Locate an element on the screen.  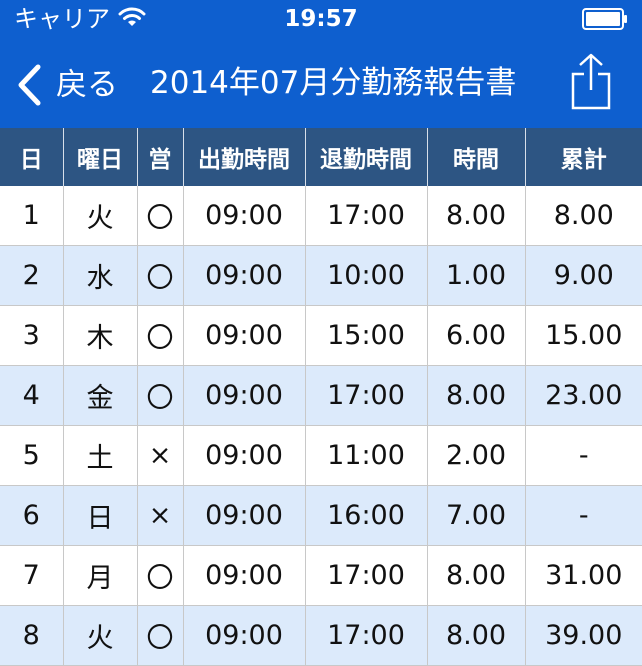
cumulative-cell: 39.00 is located at coordinates (583, 635).